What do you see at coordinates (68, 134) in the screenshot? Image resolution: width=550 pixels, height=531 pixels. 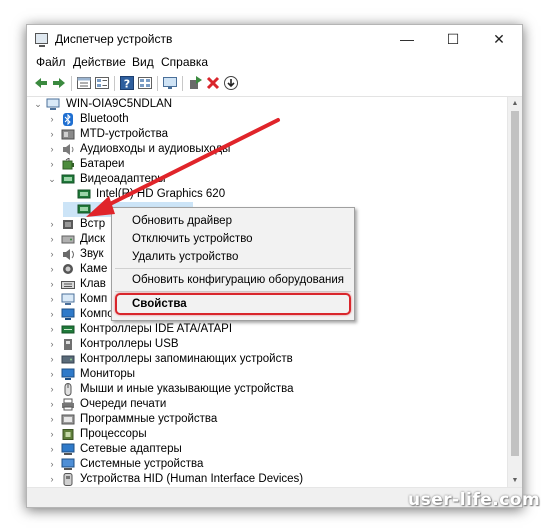 I see `mtd-device-icon` at bounding box center [68, 134].